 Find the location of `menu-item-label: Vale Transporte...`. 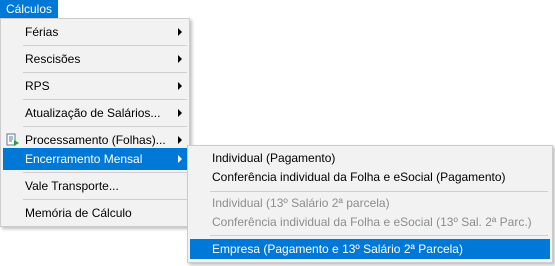

menu-item-label: Vale Transporte... is located at coordinates (72, 186).